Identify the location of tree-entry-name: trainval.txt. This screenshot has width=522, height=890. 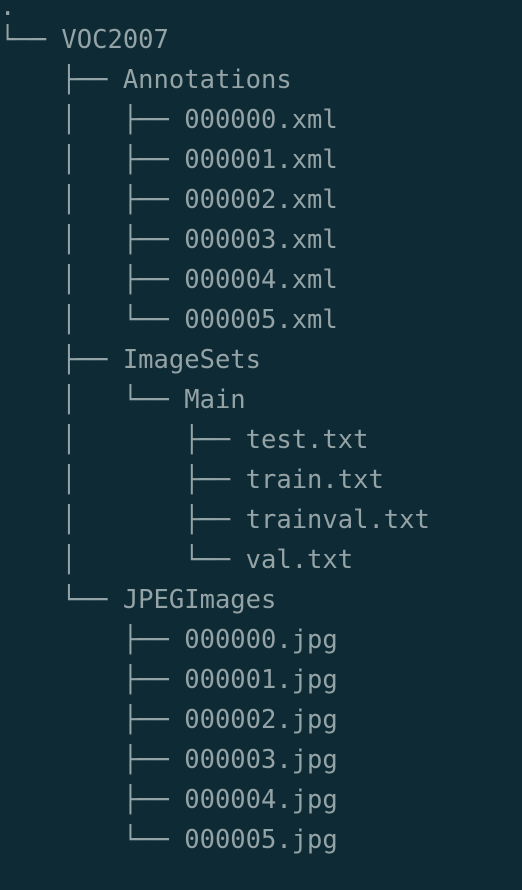
(337, 520).